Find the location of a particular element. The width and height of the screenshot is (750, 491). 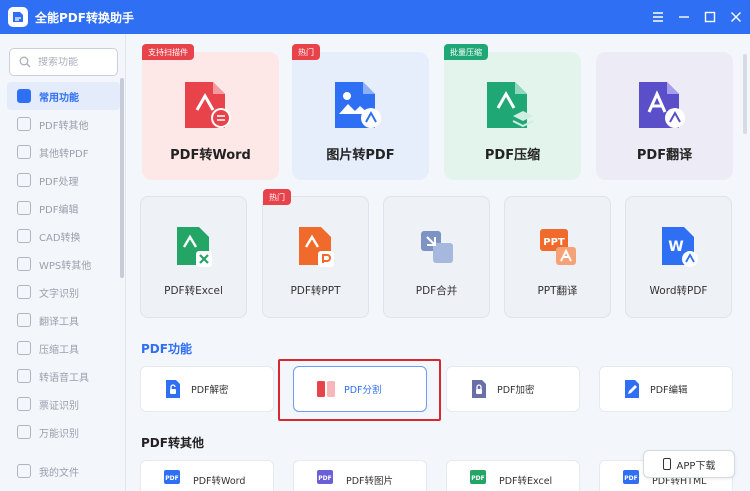

tool-pdf-merge: PDF合并 is located at coordinates (436, 257).